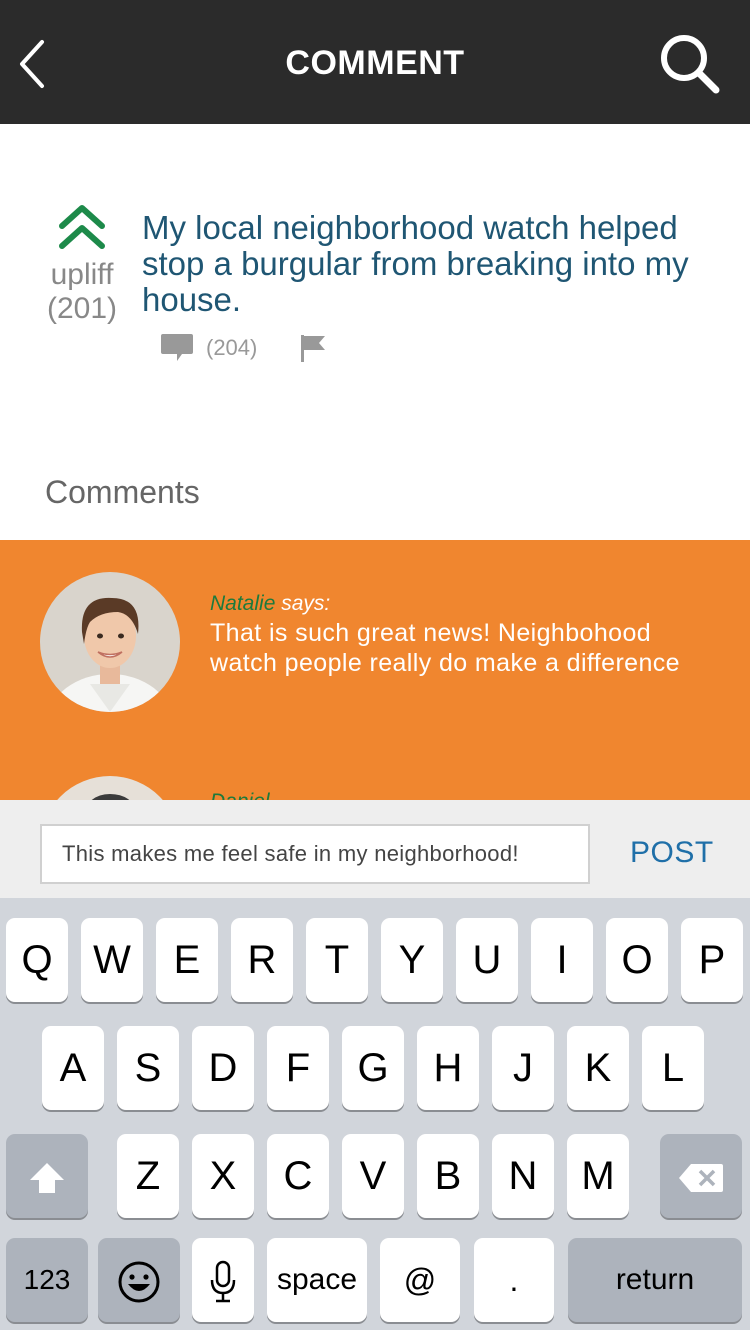  I want to click on key-p: P, so click(712, 960).